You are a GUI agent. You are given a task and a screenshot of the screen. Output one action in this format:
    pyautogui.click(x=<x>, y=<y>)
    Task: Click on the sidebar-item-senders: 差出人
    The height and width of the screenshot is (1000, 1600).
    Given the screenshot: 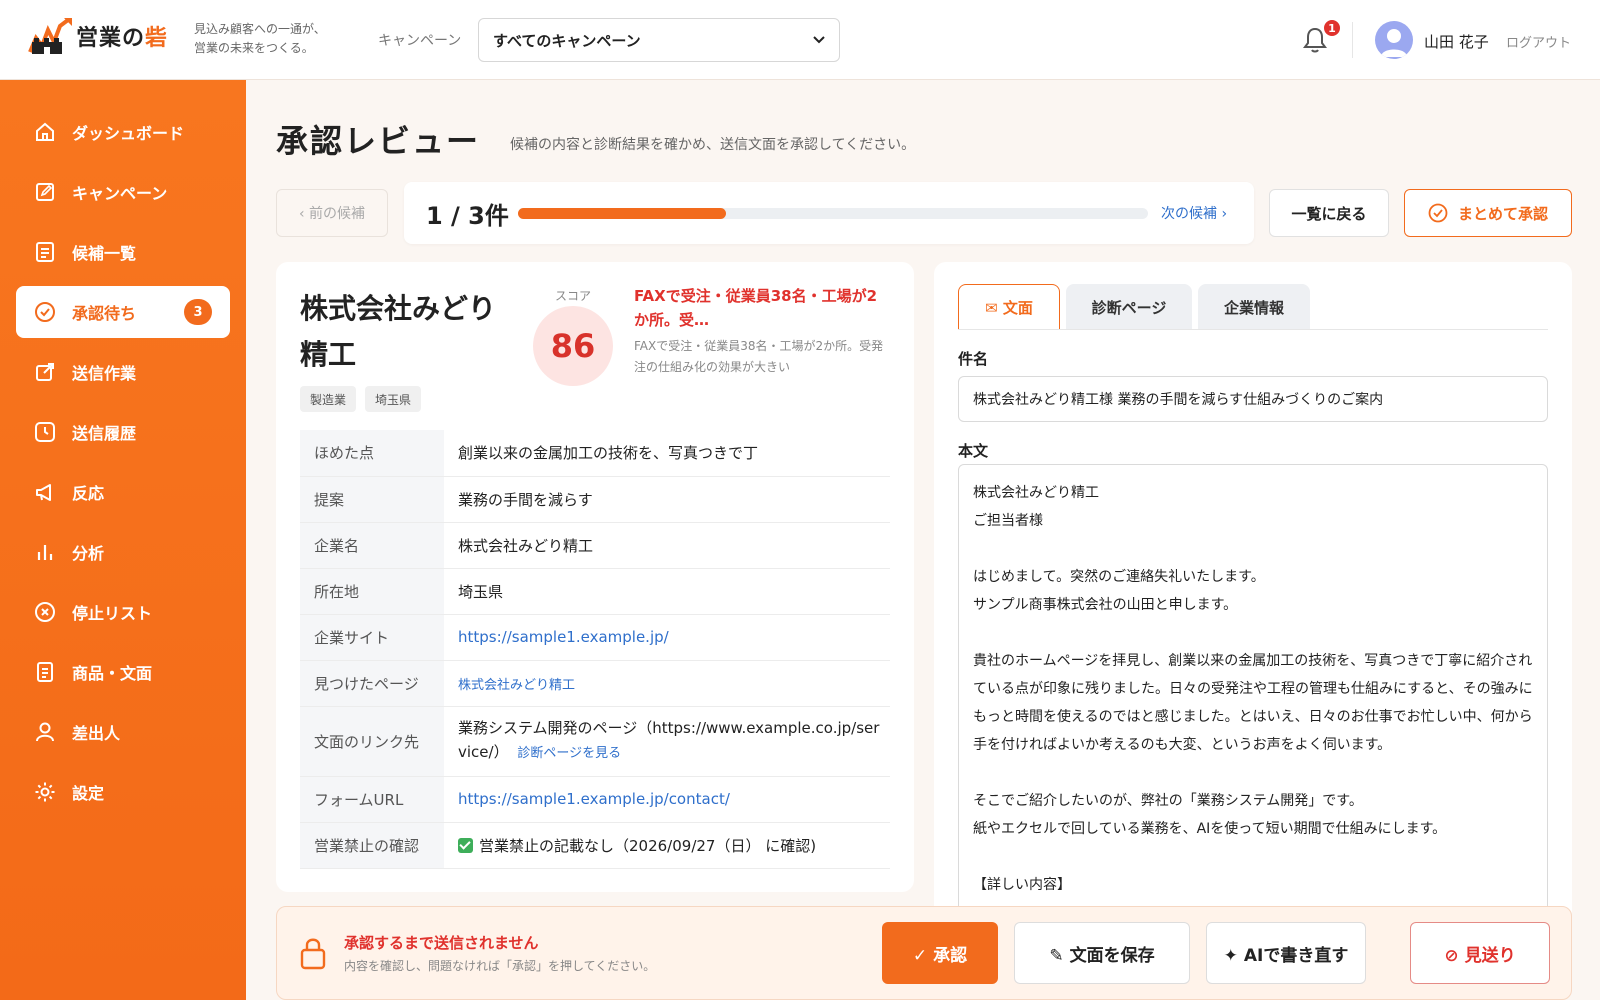 What is the action you would take?
    pyautogui.click(x=123, y=732)
    